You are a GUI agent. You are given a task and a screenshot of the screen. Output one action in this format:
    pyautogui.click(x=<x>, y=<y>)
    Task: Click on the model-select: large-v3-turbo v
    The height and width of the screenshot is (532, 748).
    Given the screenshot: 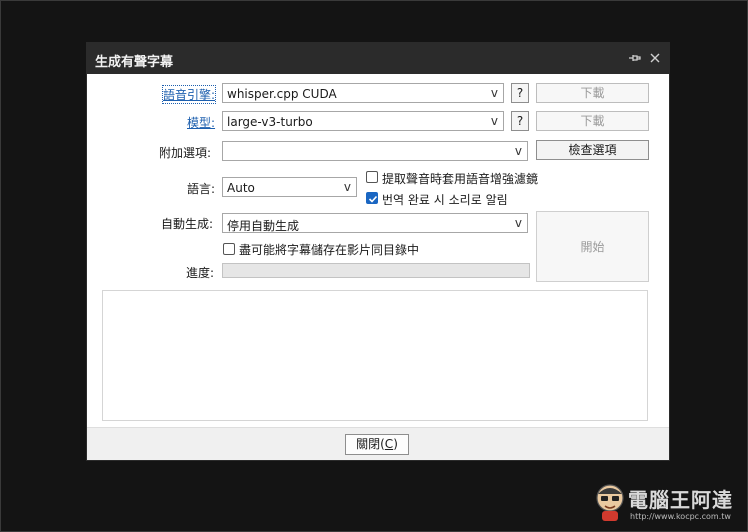 What is the action you would take?
    pyautogui.click(x=363, y=121)
    